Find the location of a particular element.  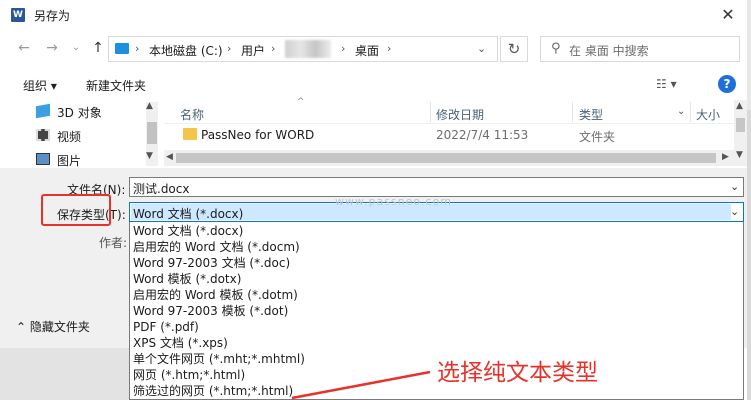

3d-objects-icon is located at coordinates (43, 111).